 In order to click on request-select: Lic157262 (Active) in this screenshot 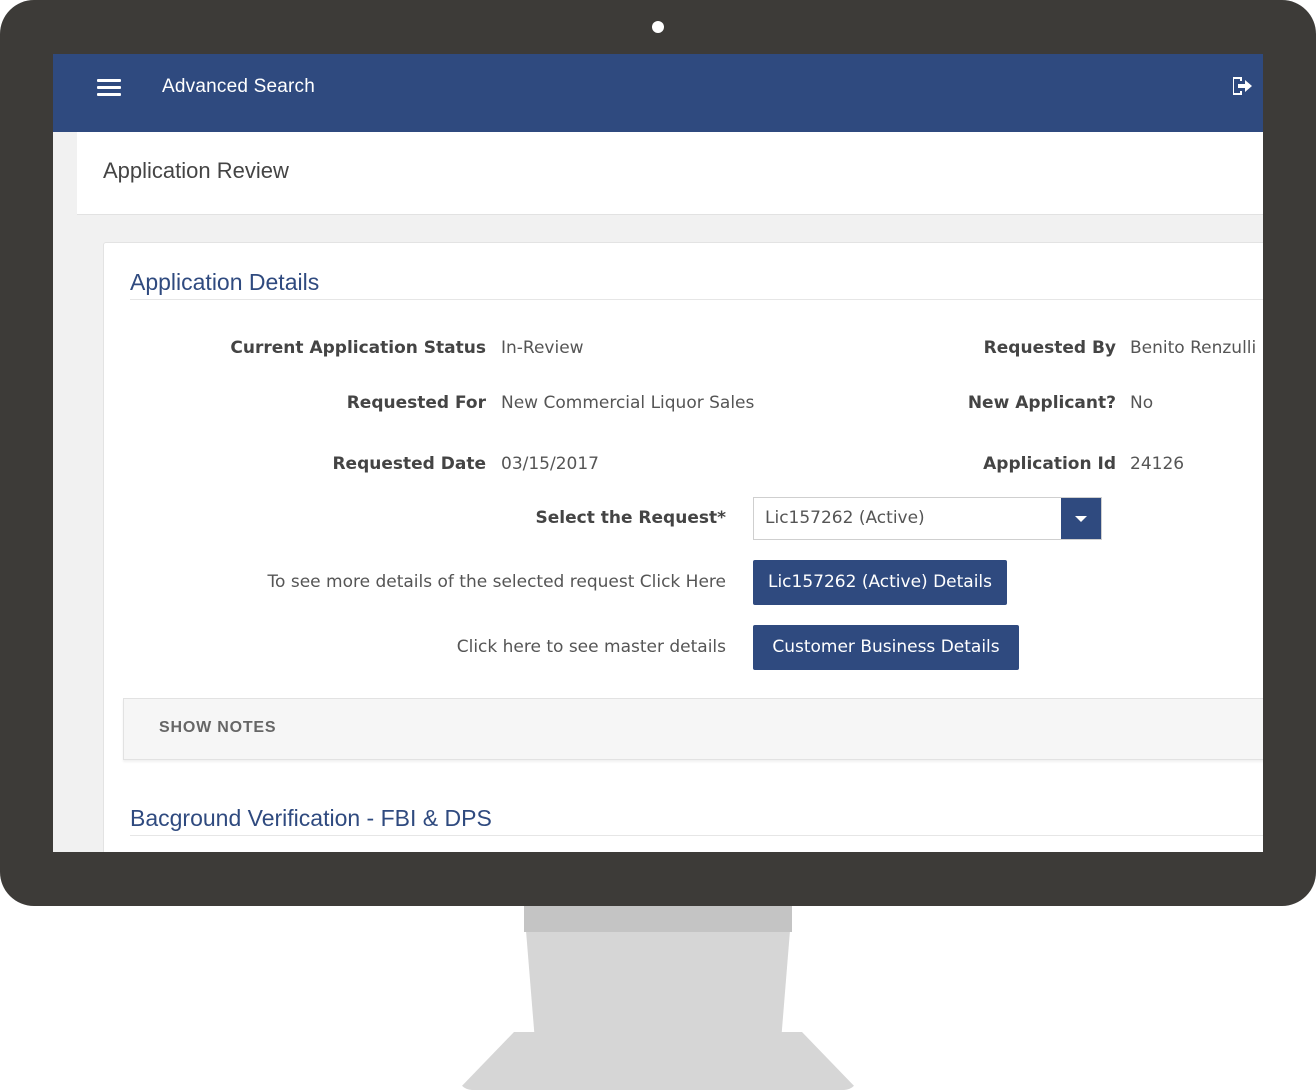, I will do `click(927, 518)`.